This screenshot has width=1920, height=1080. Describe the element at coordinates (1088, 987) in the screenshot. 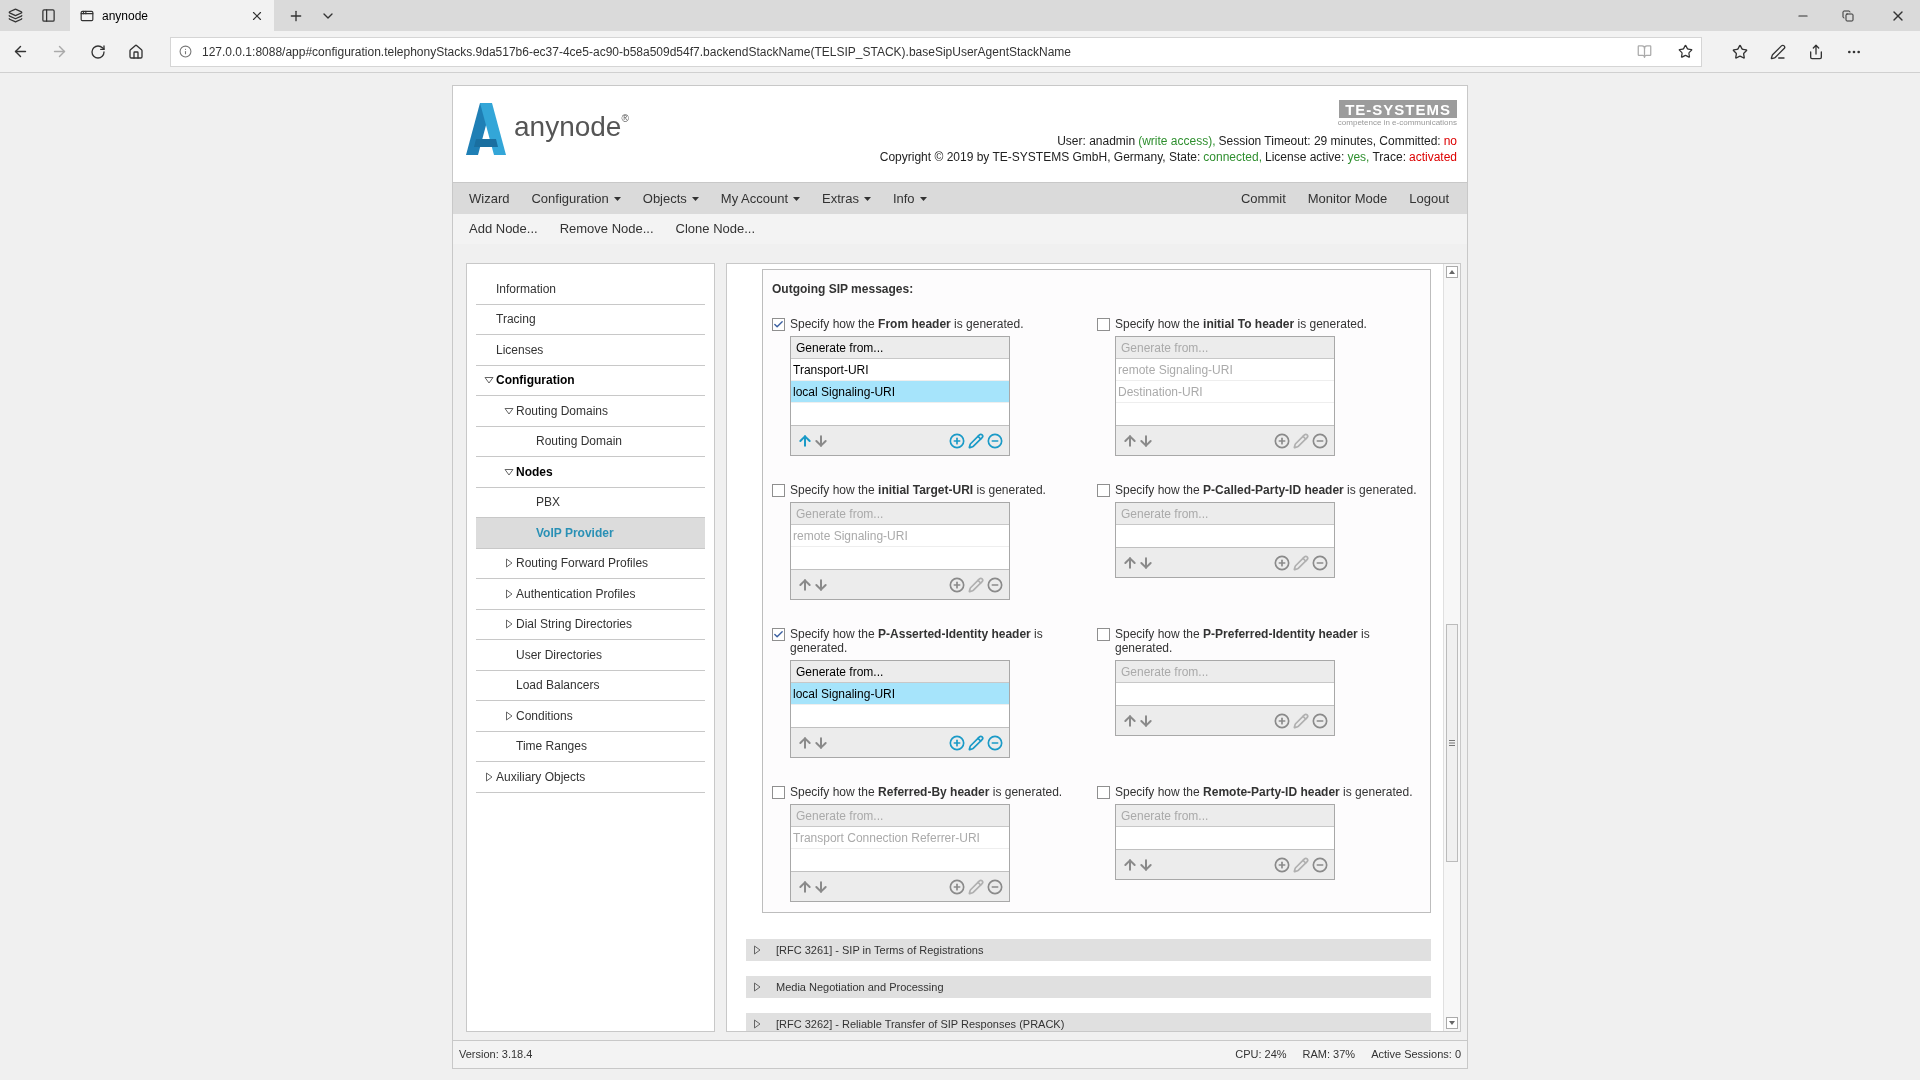

I see `section-header: Media Negotiation and Processing` at that location.